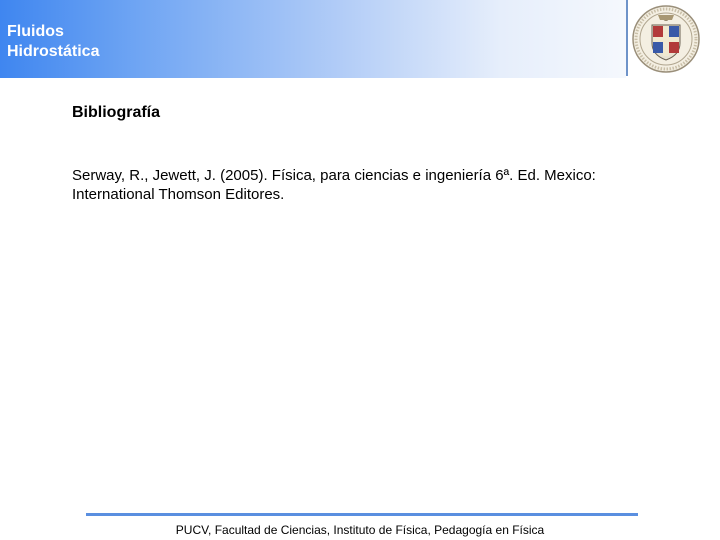 The width and height of the screenshot is (720, 540). Describe the element at coordinates (178, 194) in the screenshot. I see `reference-line-2: International Thomson Editores.` at that location.